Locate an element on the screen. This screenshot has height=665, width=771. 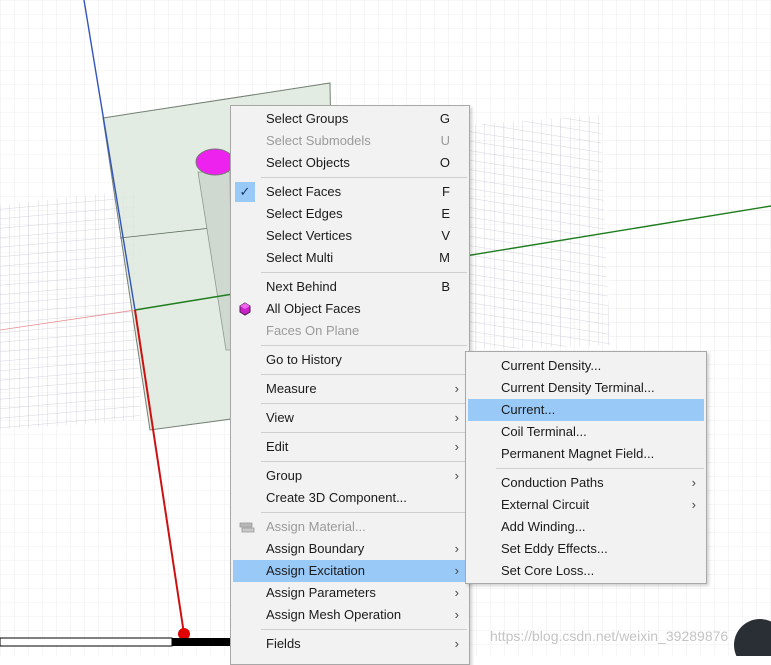
submenu-item-conduction-paths: Conduction Paths › is located at coordinates (586, 483).